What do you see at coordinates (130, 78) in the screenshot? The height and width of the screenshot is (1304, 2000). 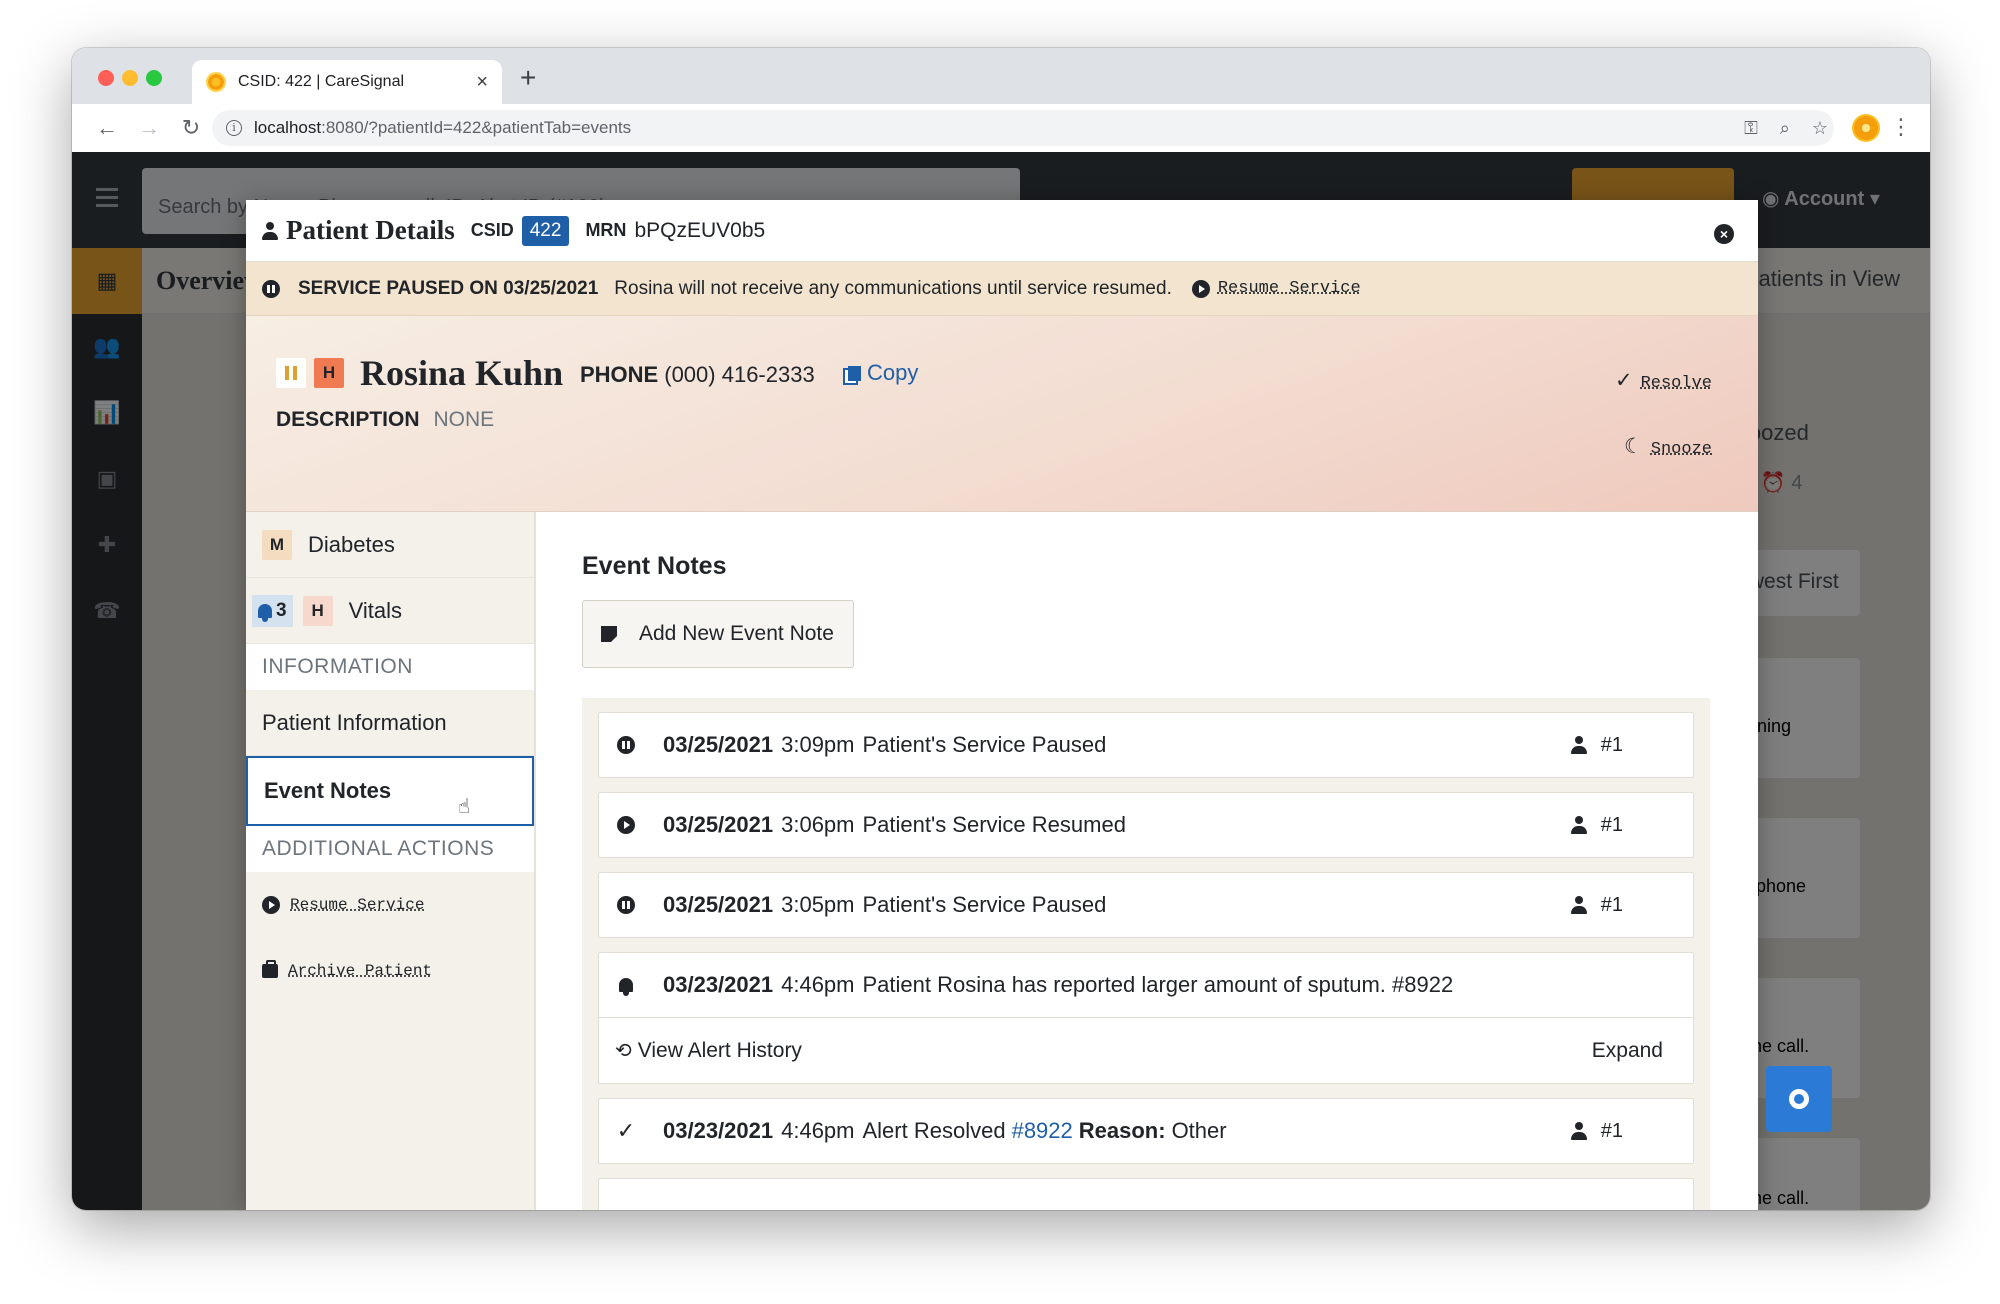 I see `minimize-window-button` at bounding box center [130, 78].